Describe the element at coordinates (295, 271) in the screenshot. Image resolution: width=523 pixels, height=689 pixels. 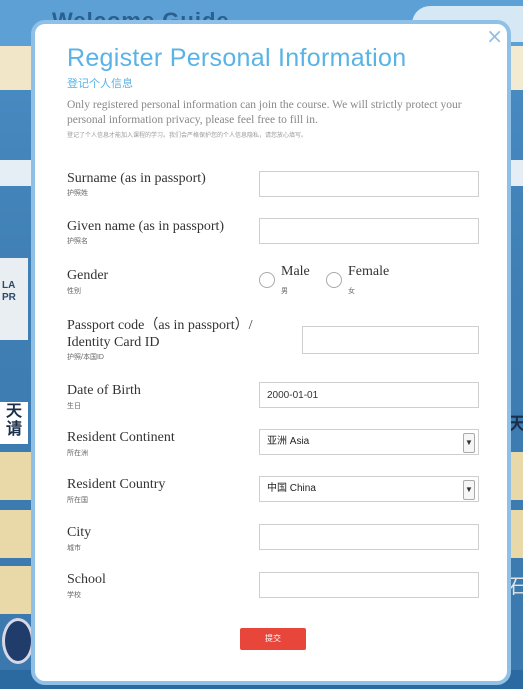
I see `gender-male-label: Male` at that location.